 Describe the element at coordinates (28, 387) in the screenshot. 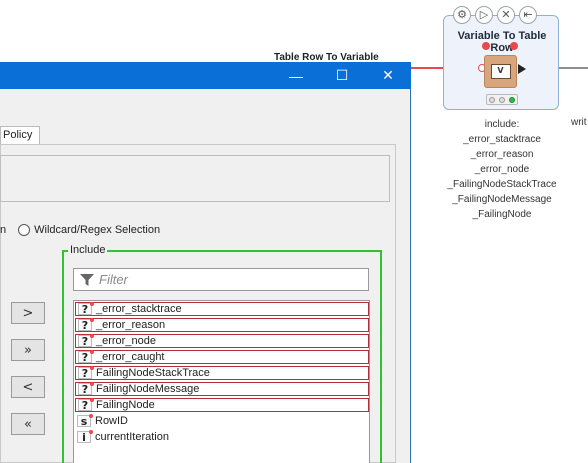

I see `remove-button: <` at that location.